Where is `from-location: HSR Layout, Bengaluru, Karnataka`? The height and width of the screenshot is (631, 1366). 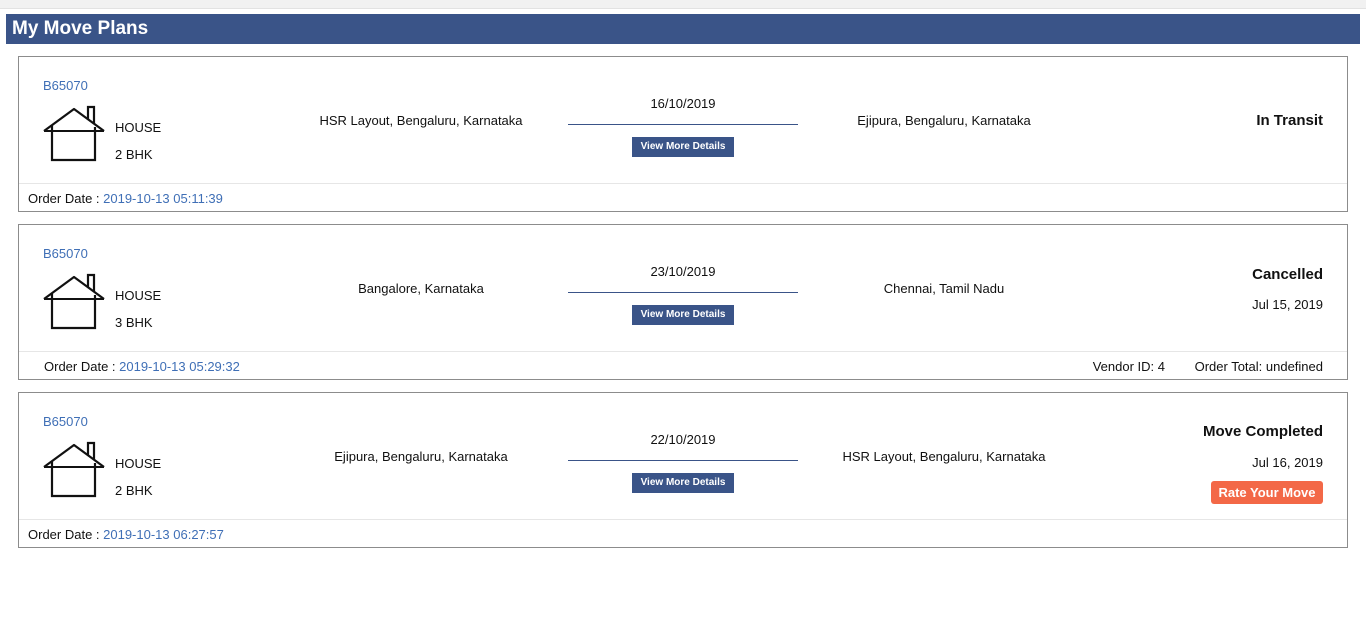
from-location: HSR Layout, Bengaluru, Karnataka is located at coordinates (421, 120).